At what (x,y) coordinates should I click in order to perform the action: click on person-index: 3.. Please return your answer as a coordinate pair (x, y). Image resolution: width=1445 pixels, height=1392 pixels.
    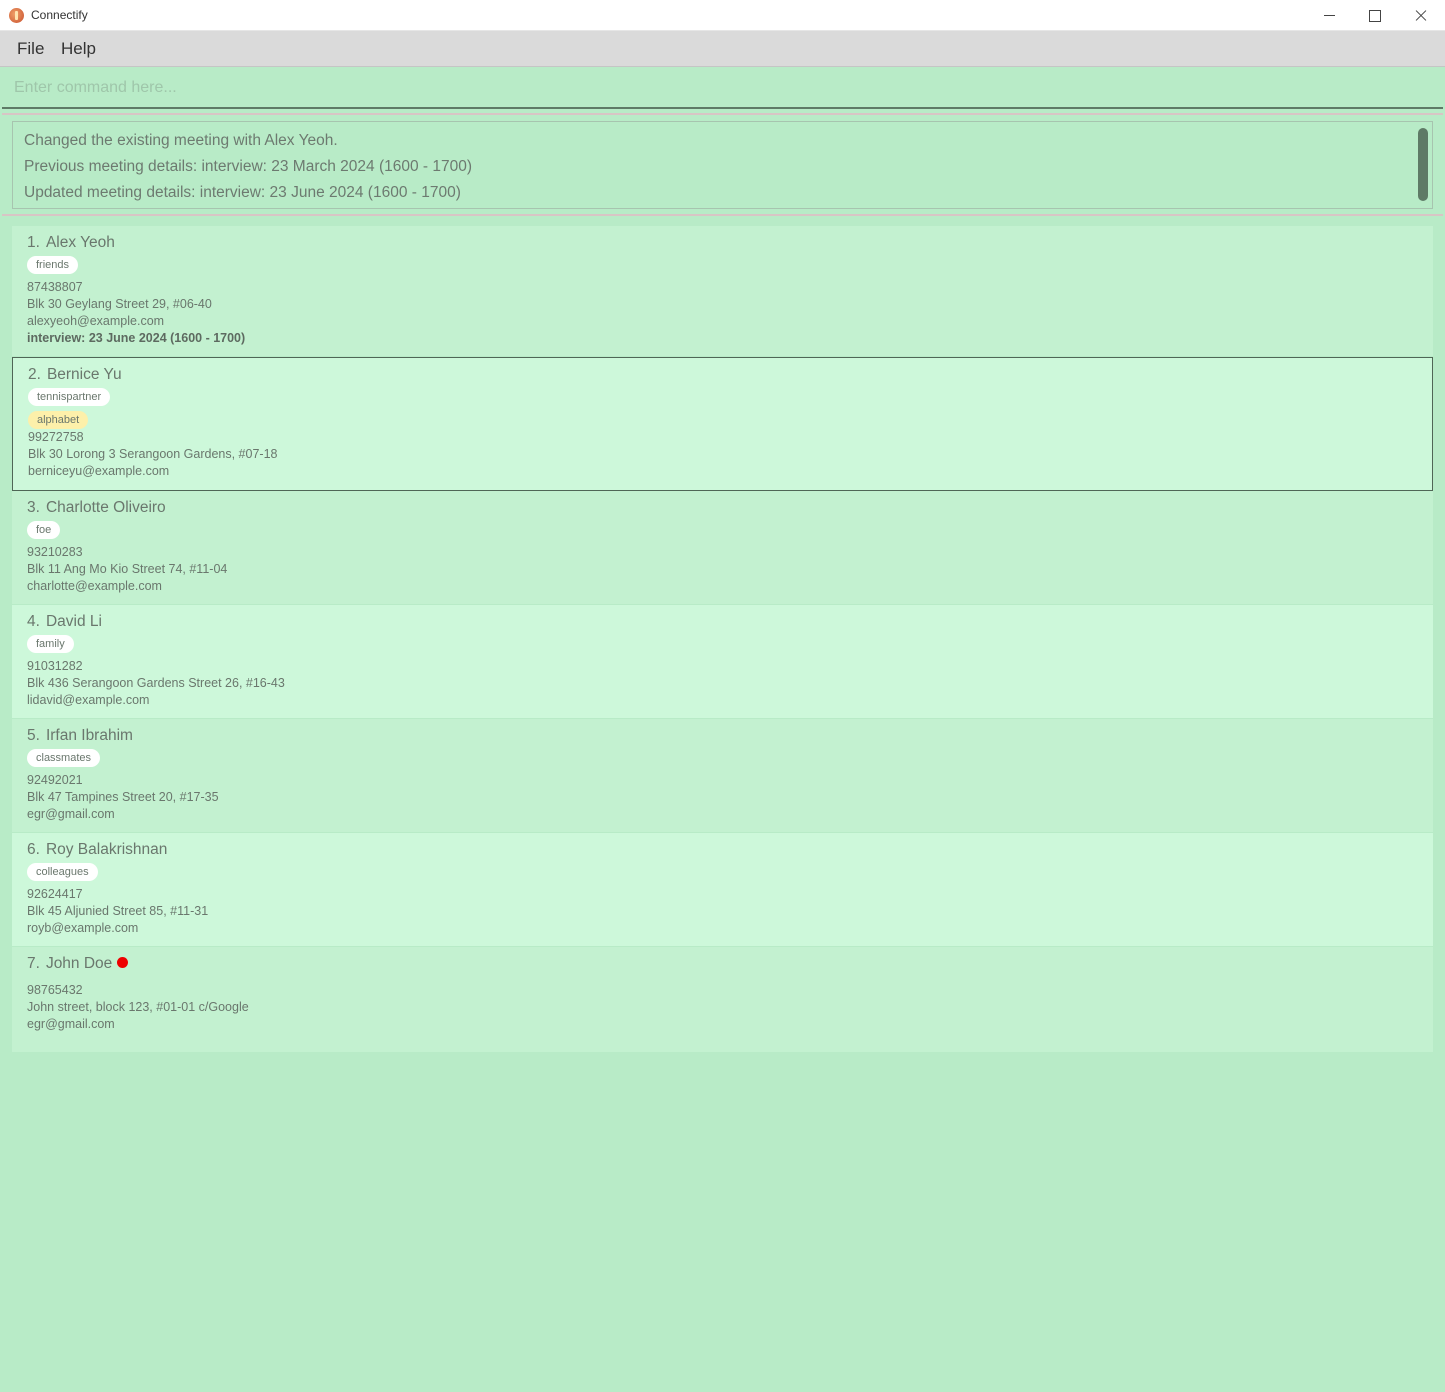
    Looking at the image, I should click on (33, 507).